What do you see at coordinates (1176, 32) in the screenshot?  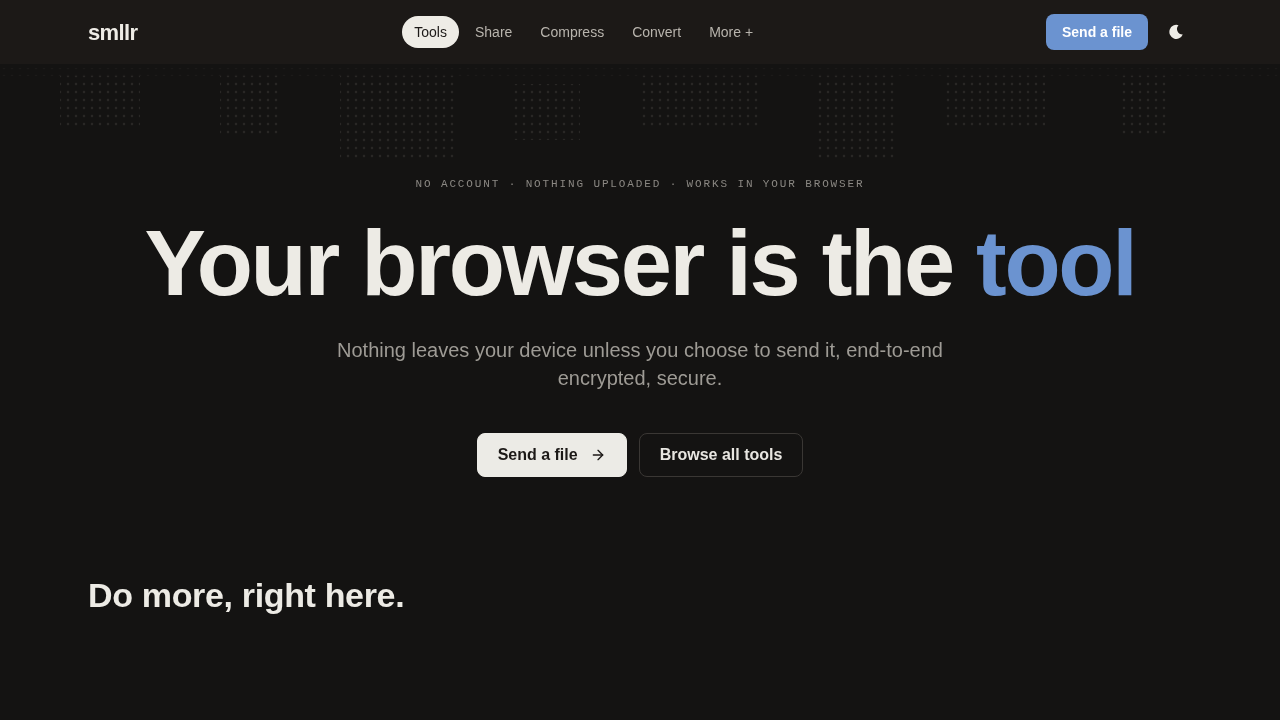 I see `moon-icon` at bounding box center [1176, 32].